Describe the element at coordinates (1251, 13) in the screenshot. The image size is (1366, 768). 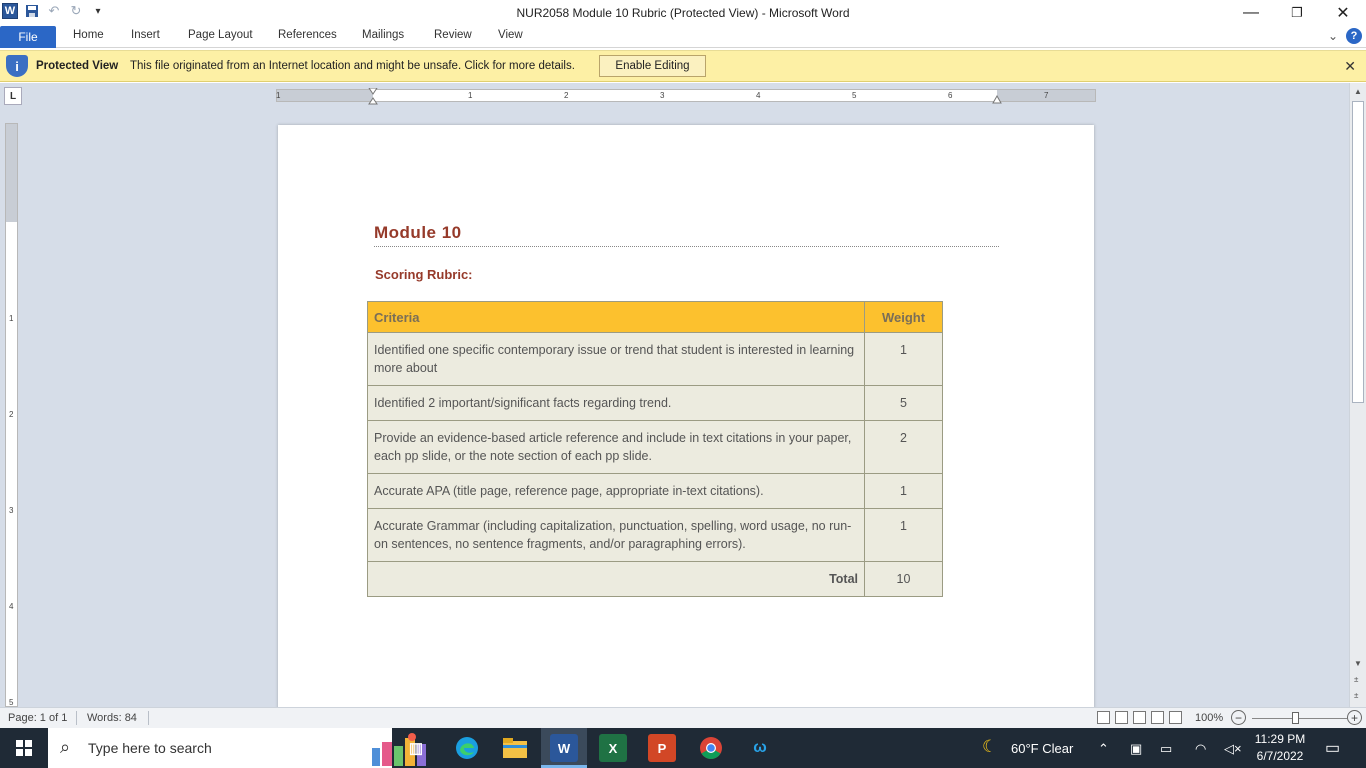
I see `minimize-button: —` at that location.